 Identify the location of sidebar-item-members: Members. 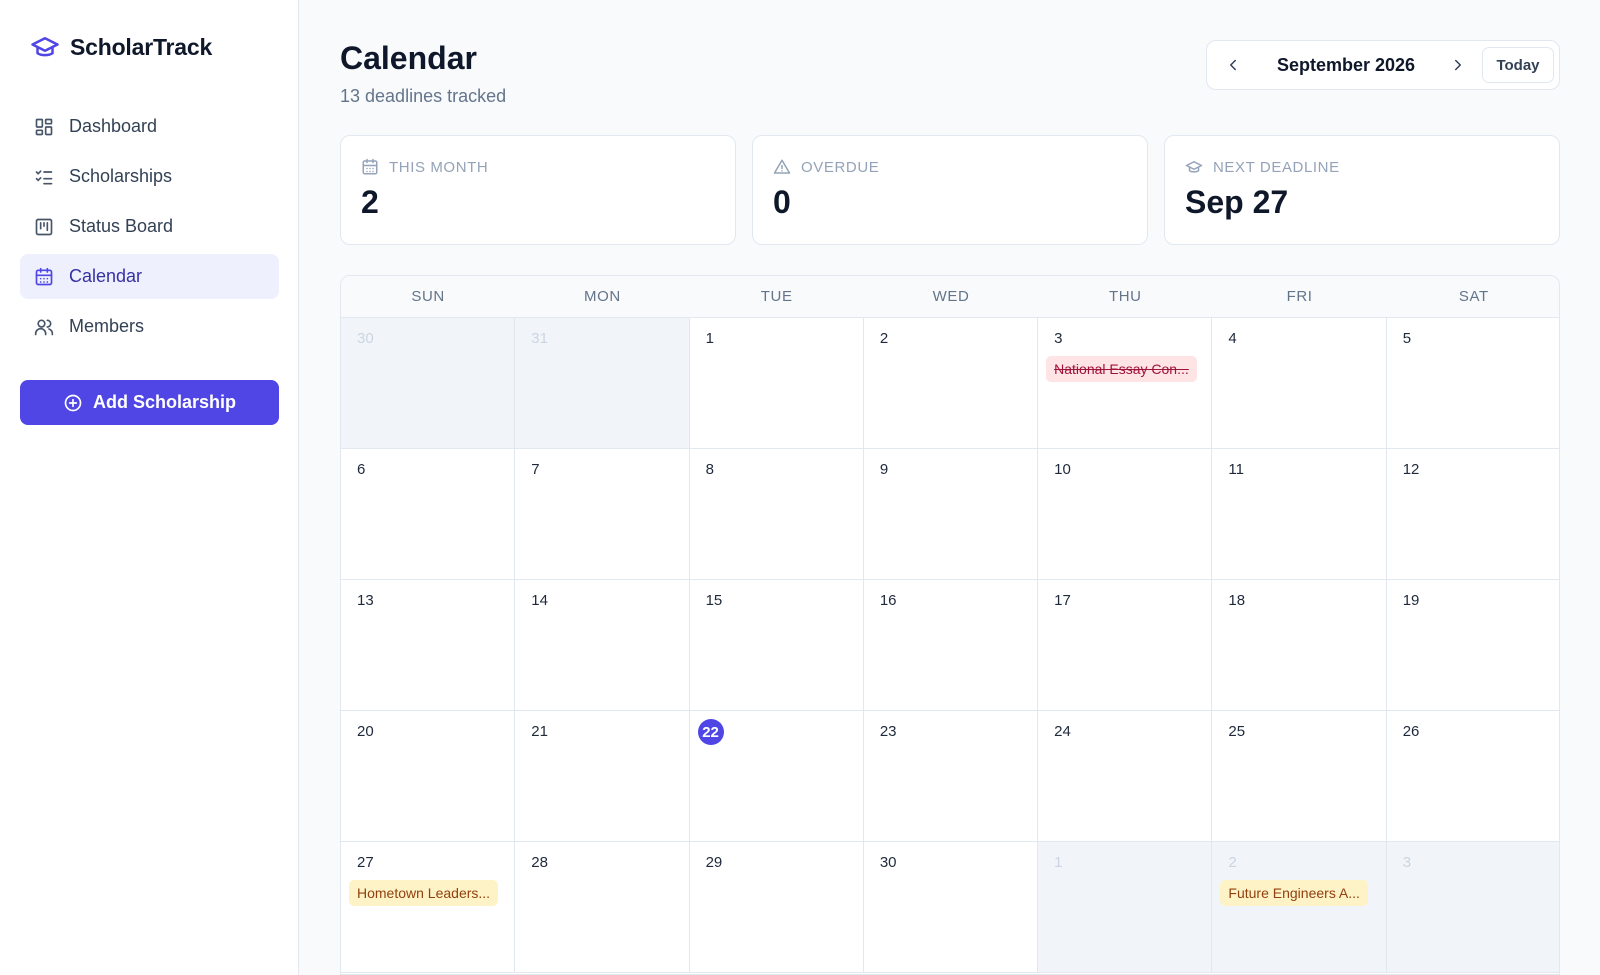
(149, 326).